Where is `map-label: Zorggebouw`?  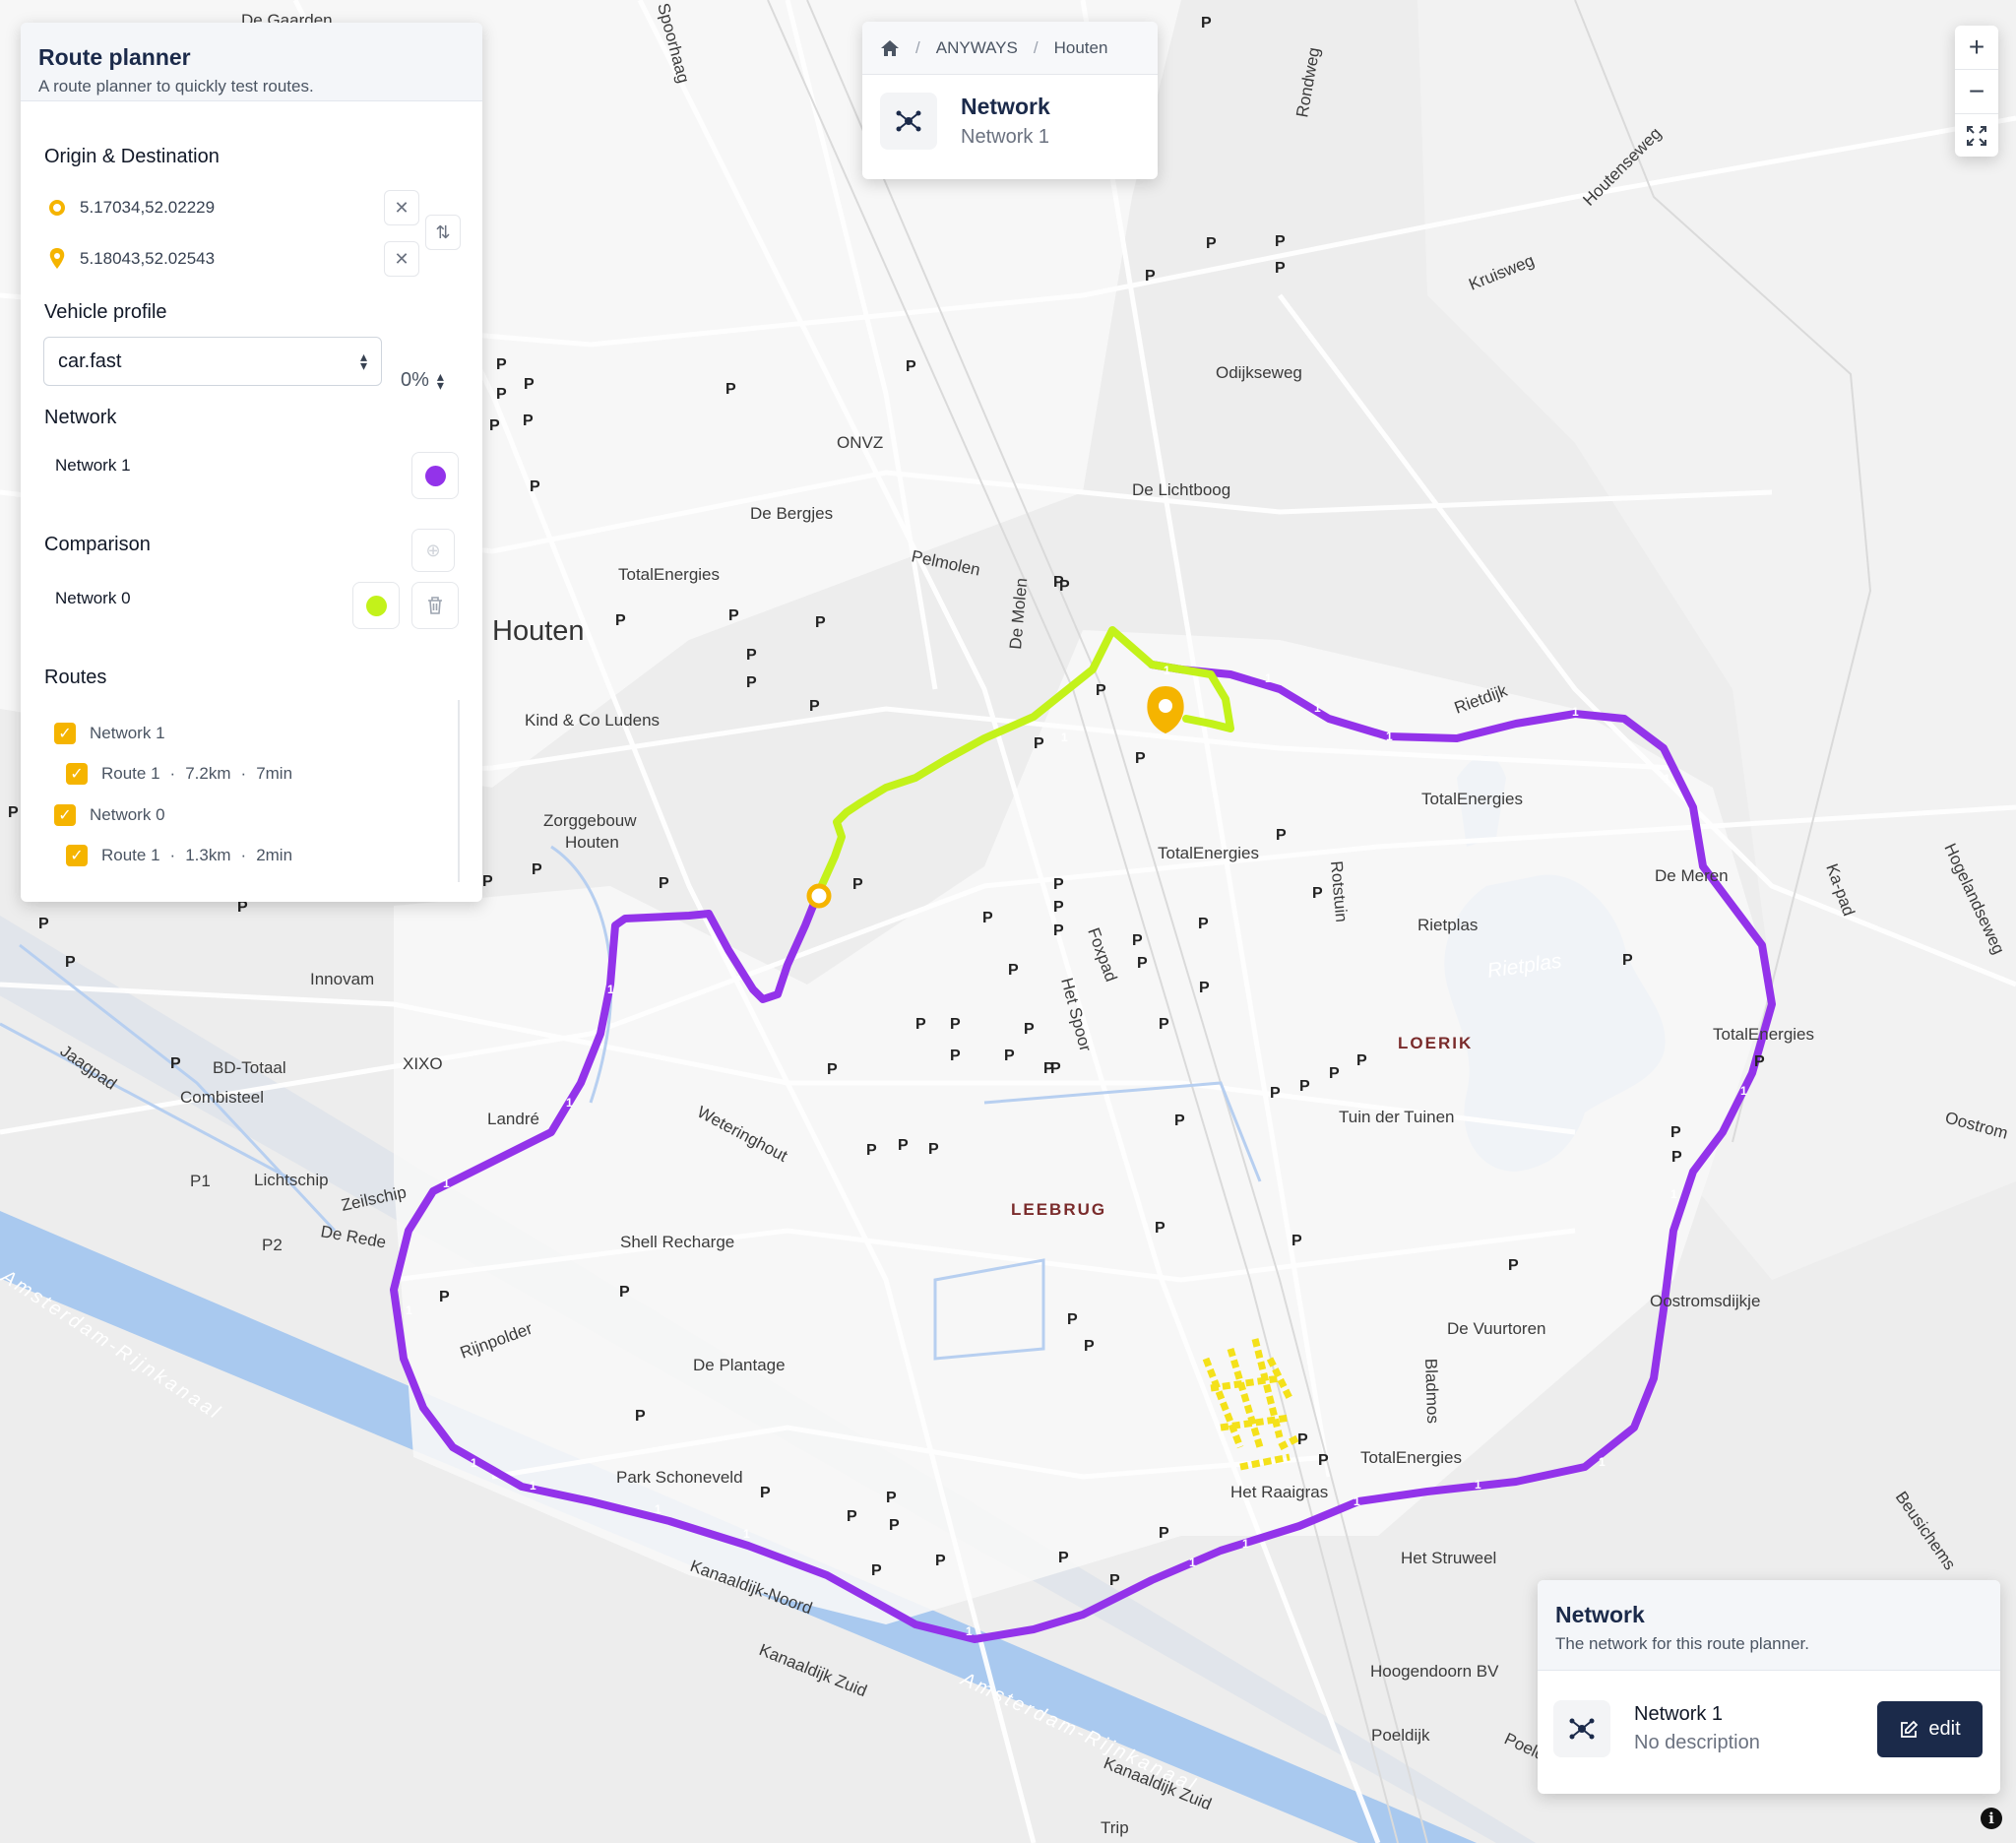 map-label: Zorggebouw is located at coordinates (590, 820).